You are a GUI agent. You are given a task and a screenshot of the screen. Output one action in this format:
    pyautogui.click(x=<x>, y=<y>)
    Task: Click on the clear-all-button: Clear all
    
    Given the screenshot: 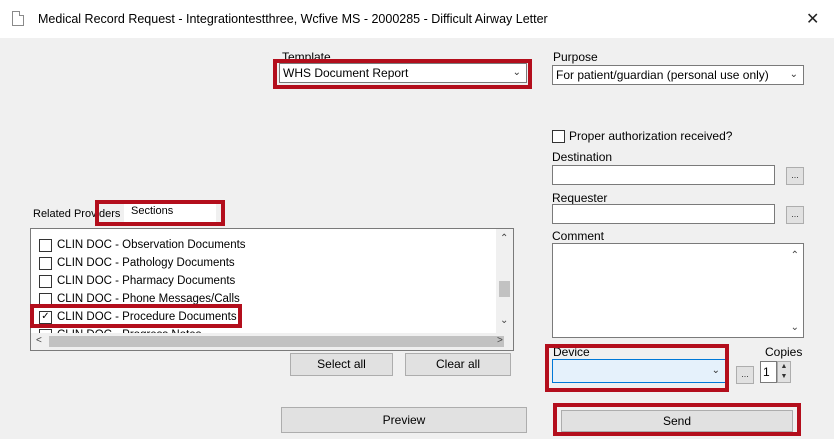 What is the action you would take?
    pyautogui.click(x=458, y=364)
    